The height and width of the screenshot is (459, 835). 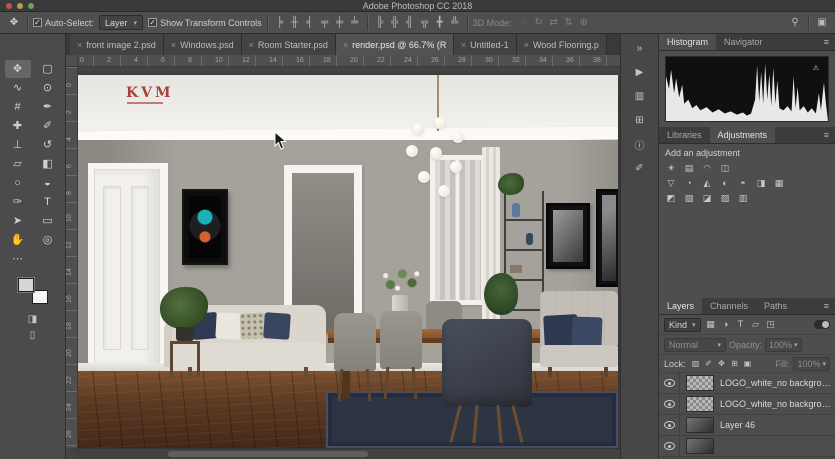 What do you see at coordinates (726, 324) in the screenshot?
I see `filter-adjustment-layers-icon: ◑` at bounding box center [726, 324].